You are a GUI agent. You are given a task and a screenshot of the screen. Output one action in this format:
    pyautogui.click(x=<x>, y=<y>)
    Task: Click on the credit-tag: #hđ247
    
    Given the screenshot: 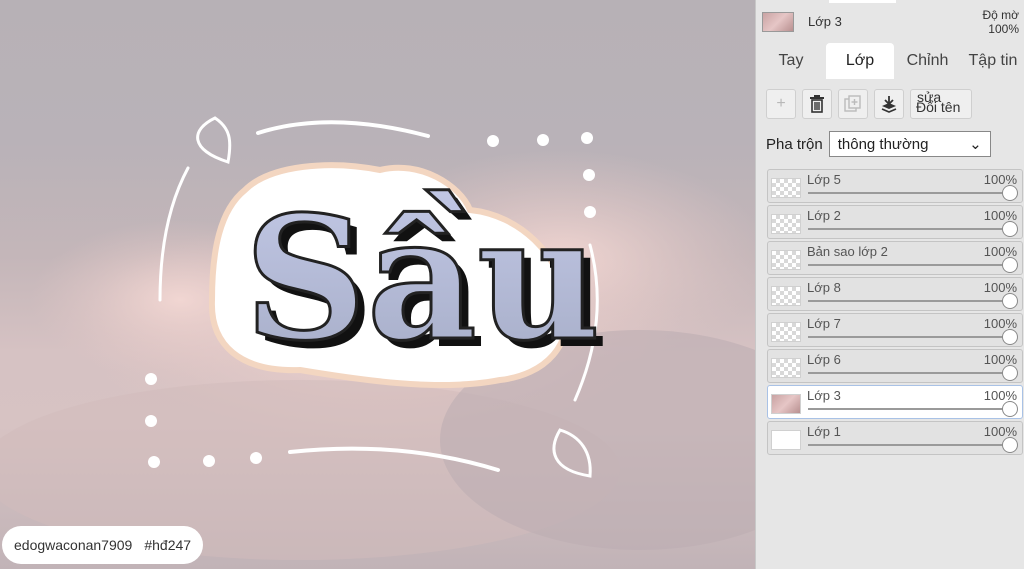 What is the action you would take?
    pyautogui.click(x=168, y=545)
    